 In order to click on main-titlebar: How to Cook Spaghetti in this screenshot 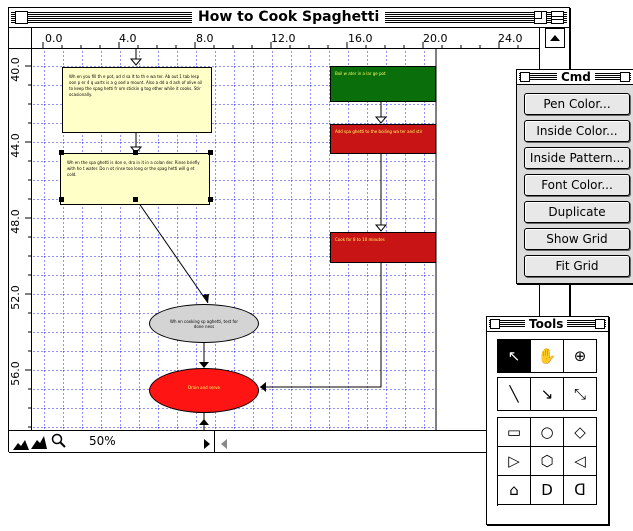, I will do `click(289, 18)`.